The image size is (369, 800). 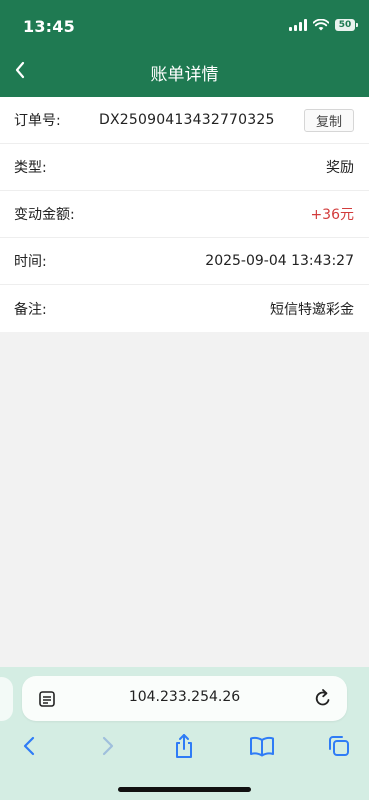 I want to click on order-label: 订单号:, so click(x=37, y=121).